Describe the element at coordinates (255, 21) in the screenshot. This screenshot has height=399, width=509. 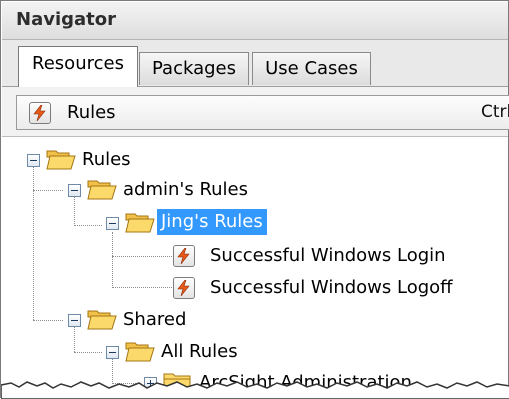
I see `panel-title-bar: Navigator` at that location.